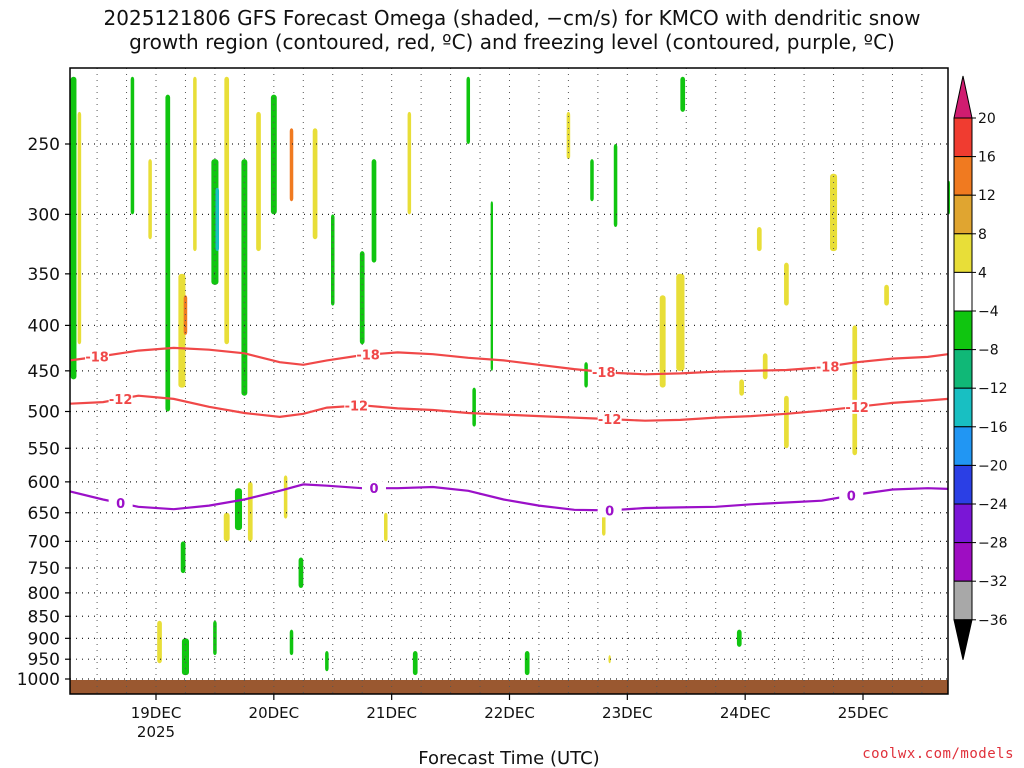 The width and height of the screenshot is (1024, 768). I want to click on colorbar-top-arrow, so click(963, 97).